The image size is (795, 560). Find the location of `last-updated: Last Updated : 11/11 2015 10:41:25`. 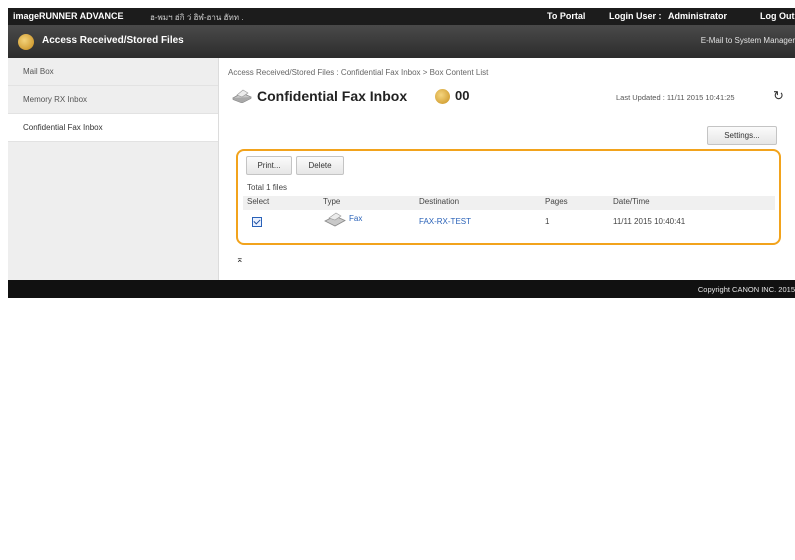

last-updated: Last Updated : 11/11 2015 10:41:25 is located at coordinates (675, 97).